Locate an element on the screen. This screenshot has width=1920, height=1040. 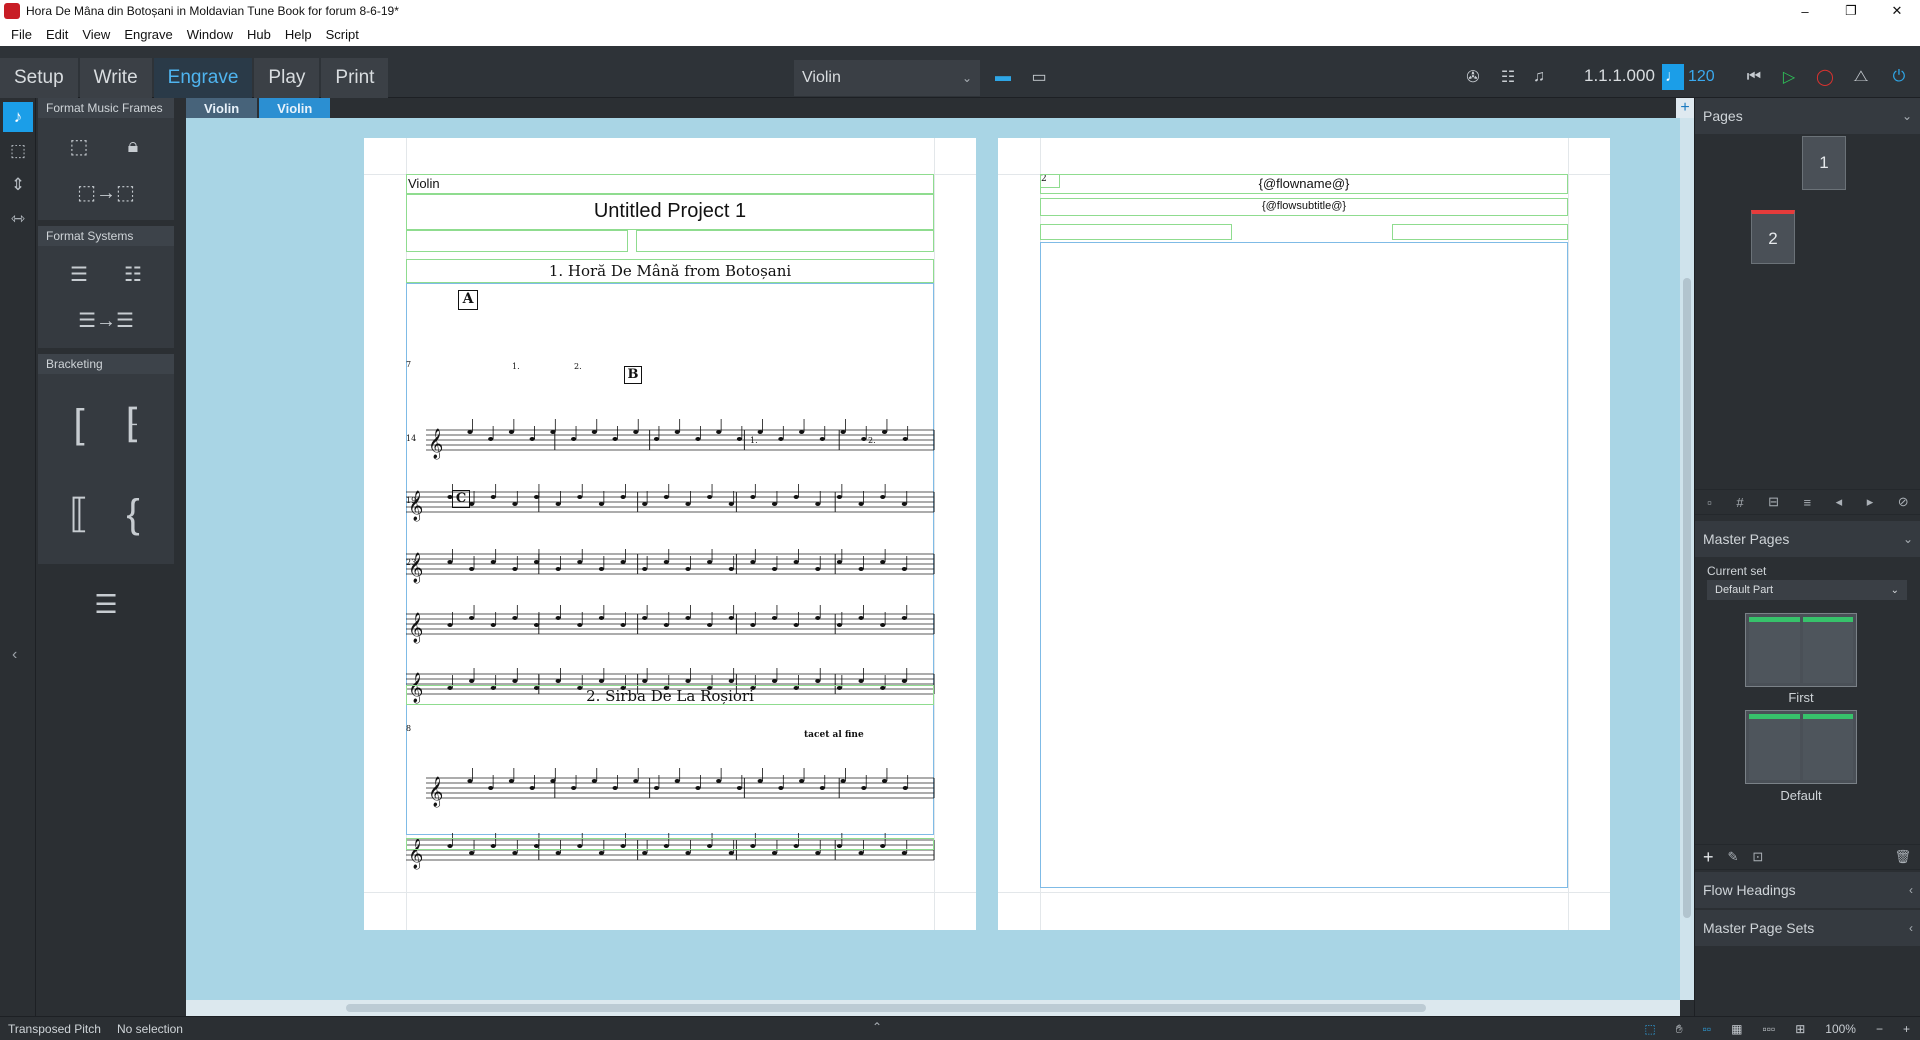
menu-engrave: Engrave is located at coordinates (148, 34).